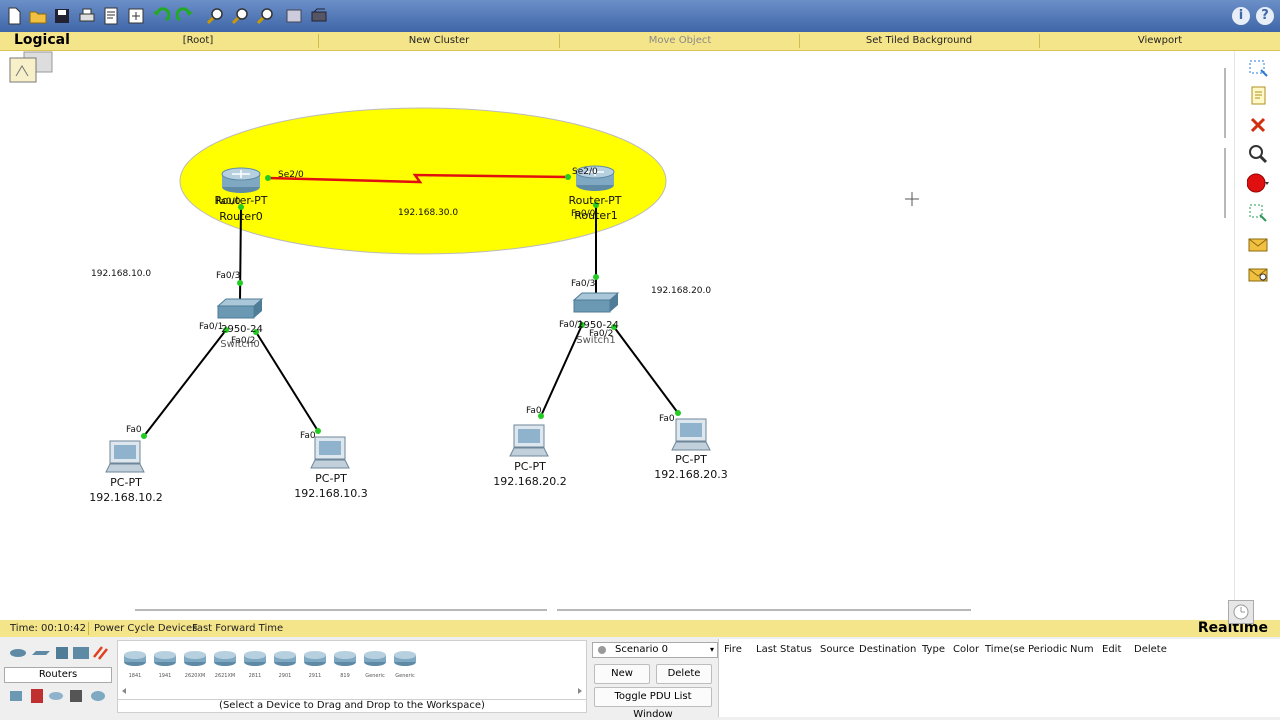  I want to click on switch1-name-label: Switch1, so click(595, 340).